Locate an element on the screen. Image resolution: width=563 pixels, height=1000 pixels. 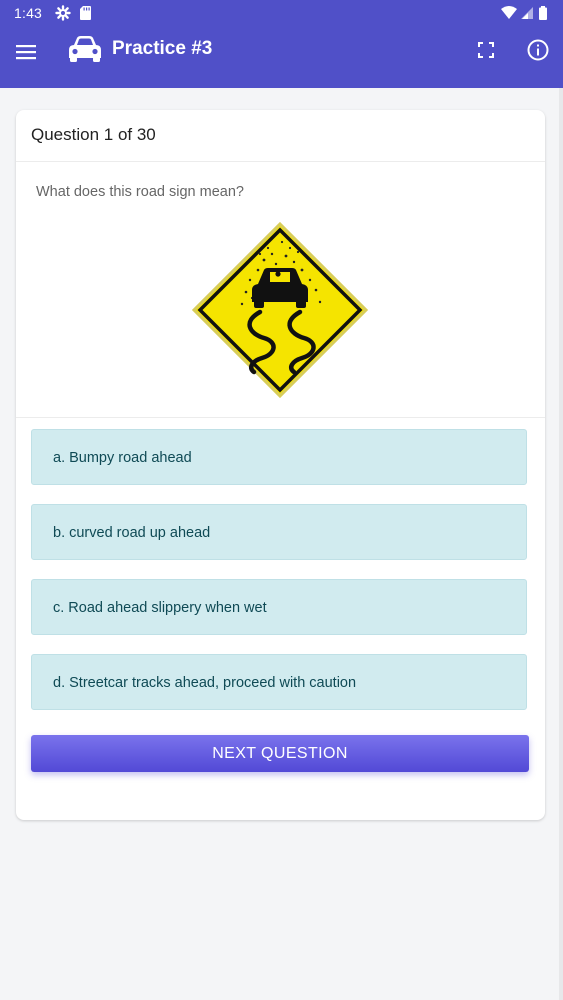
scroll-edge is located at coordinates (561, 544).